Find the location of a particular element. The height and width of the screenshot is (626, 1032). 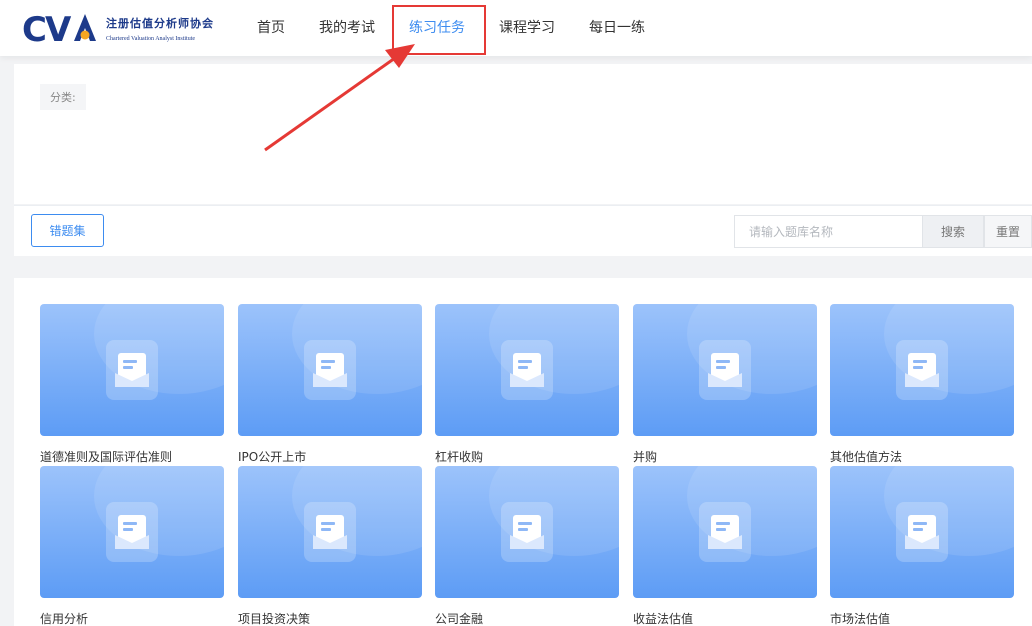

question-bank-card: 项目投资决策 is located at coordinates (330, 546).